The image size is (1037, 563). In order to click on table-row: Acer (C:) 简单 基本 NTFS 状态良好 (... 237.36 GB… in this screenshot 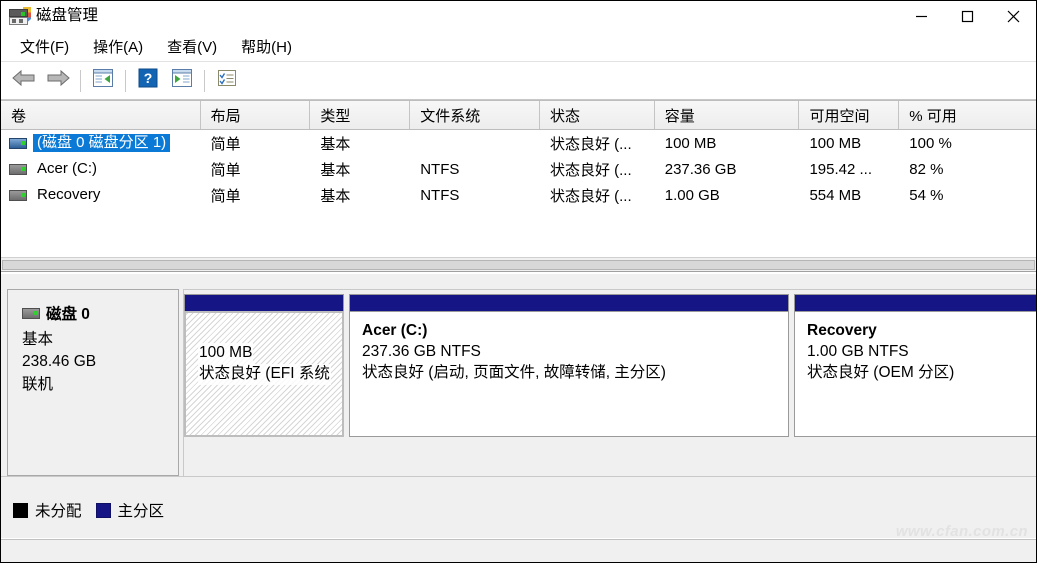, I will do `click(518, 169)`.